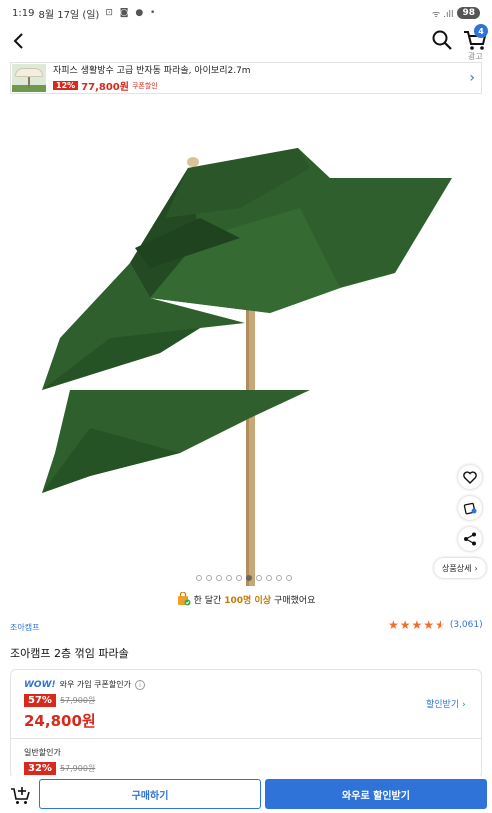 The width and height of the screenshot is (492, 813). I want to click on share-icon, so click(470, 539).